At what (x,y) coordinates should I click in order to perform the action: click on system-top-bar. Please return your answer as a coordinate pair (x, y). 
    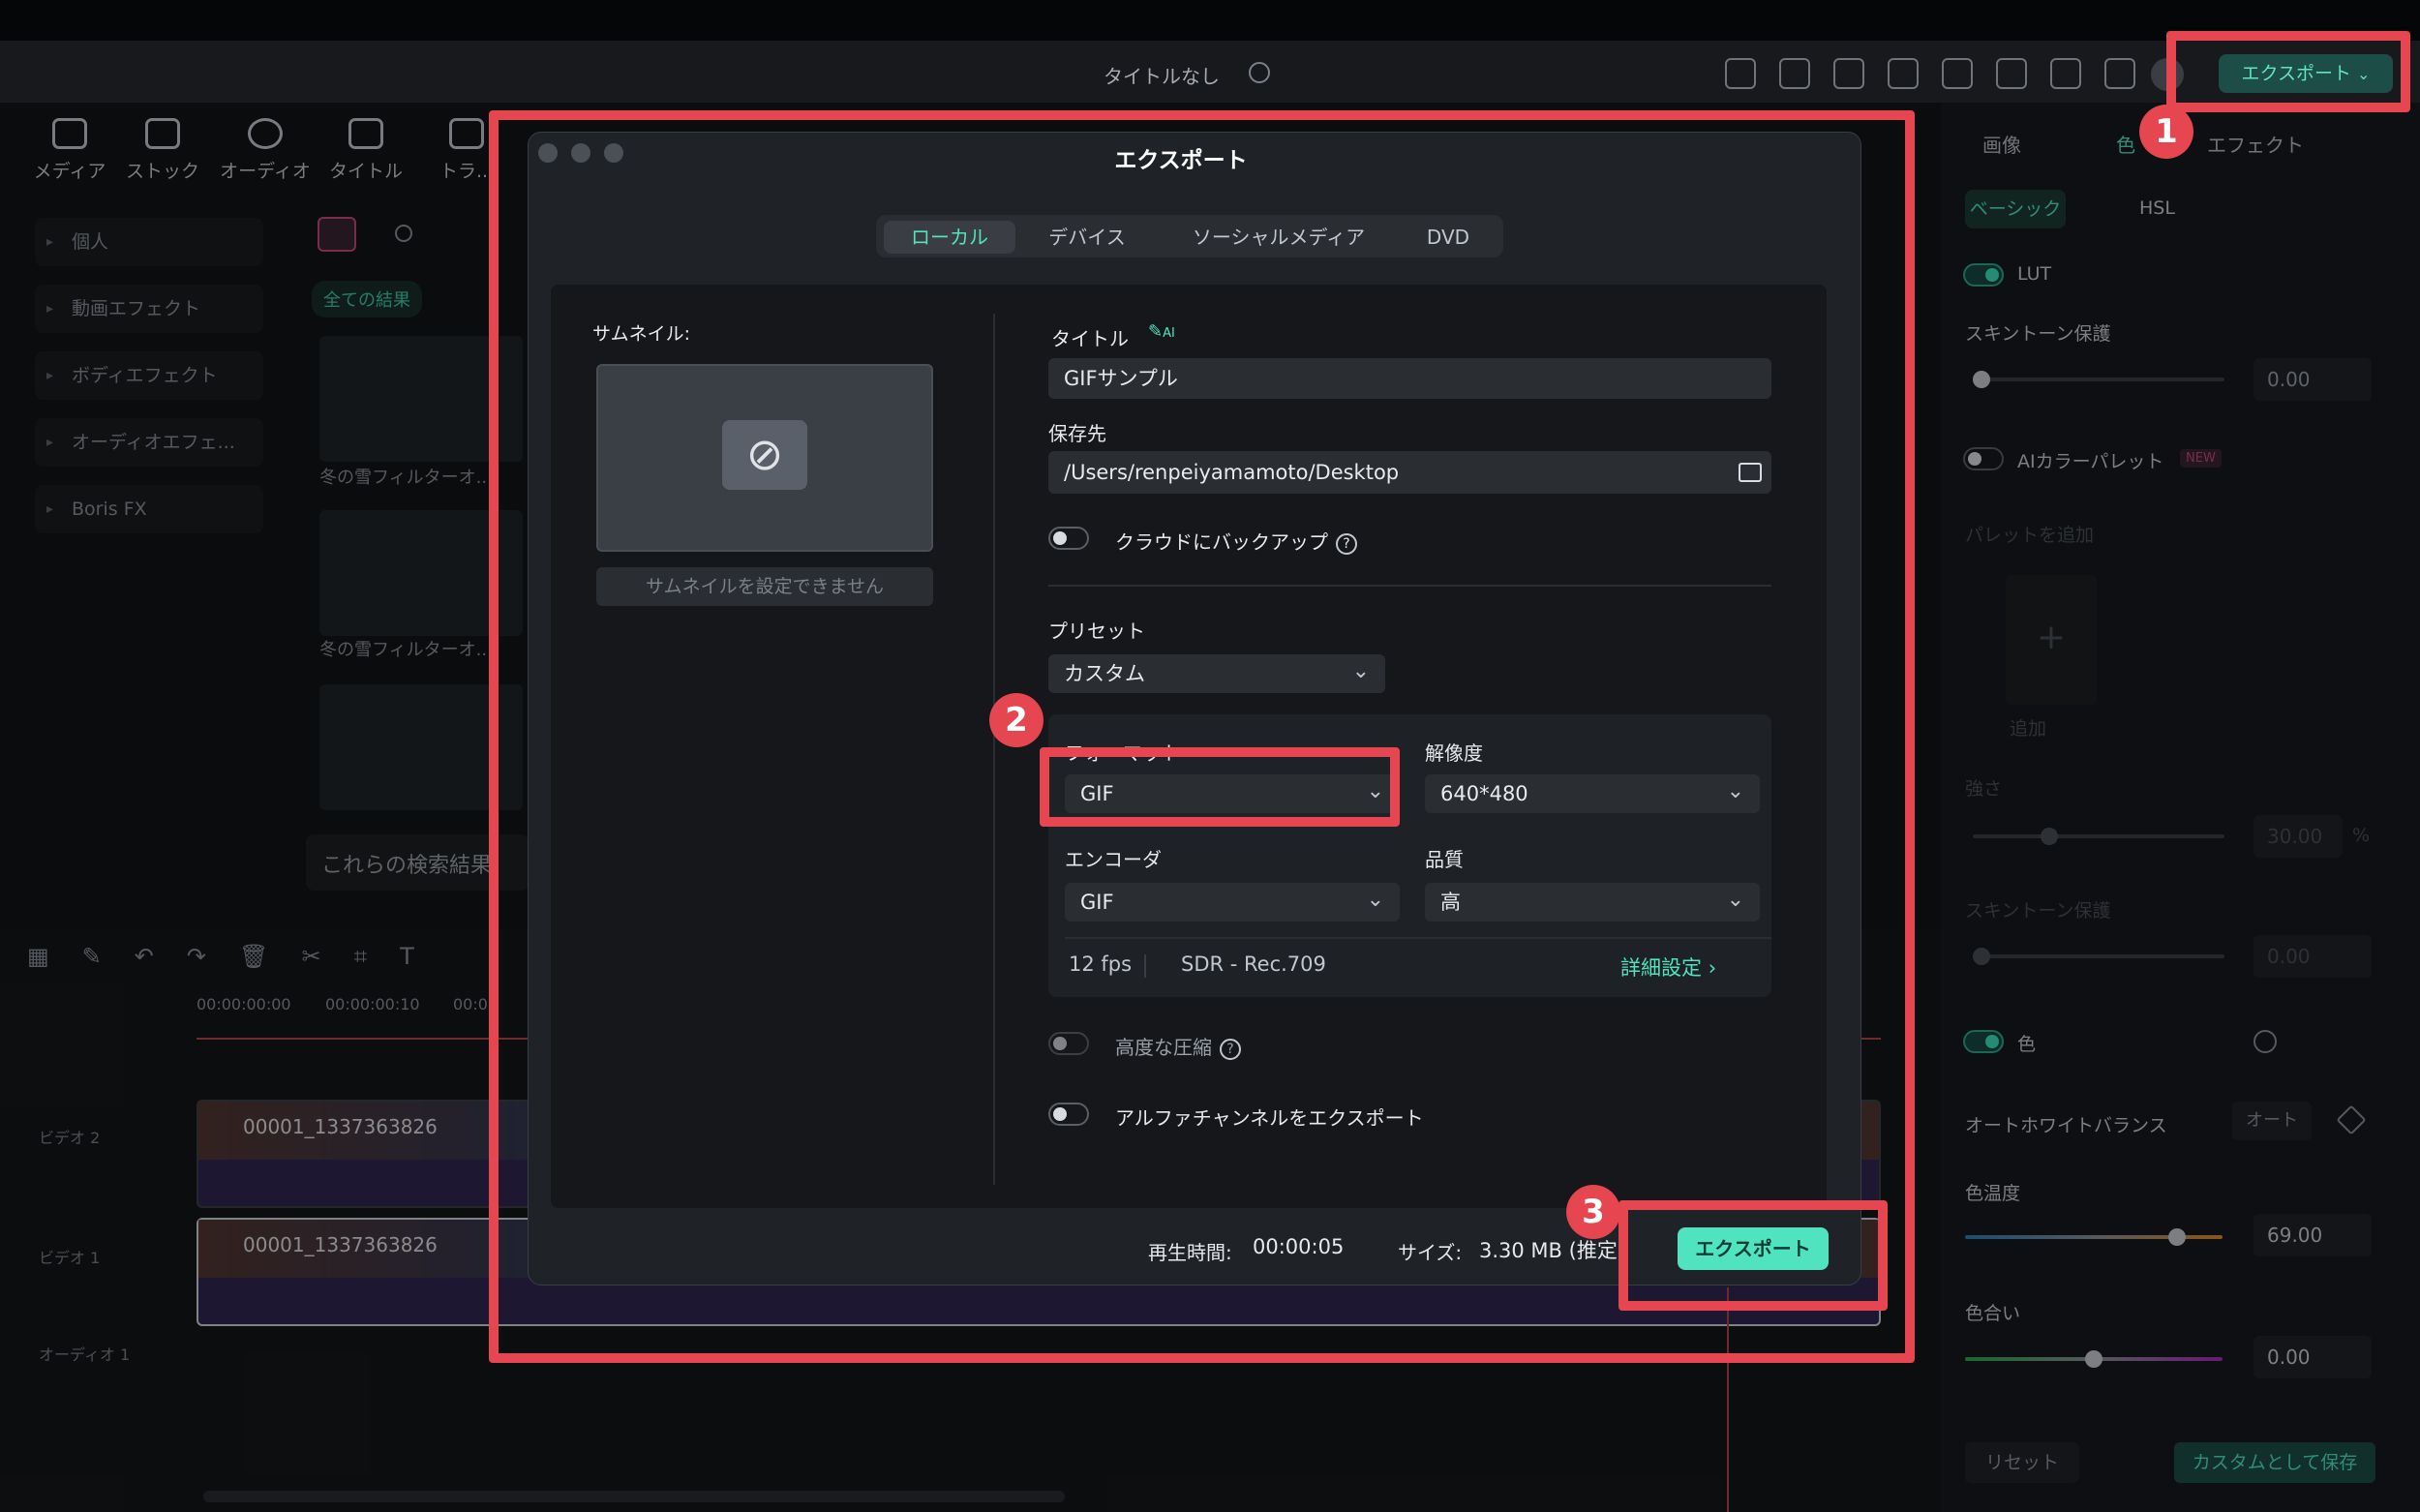
    Looking at the image, I should click on (1210, 20).